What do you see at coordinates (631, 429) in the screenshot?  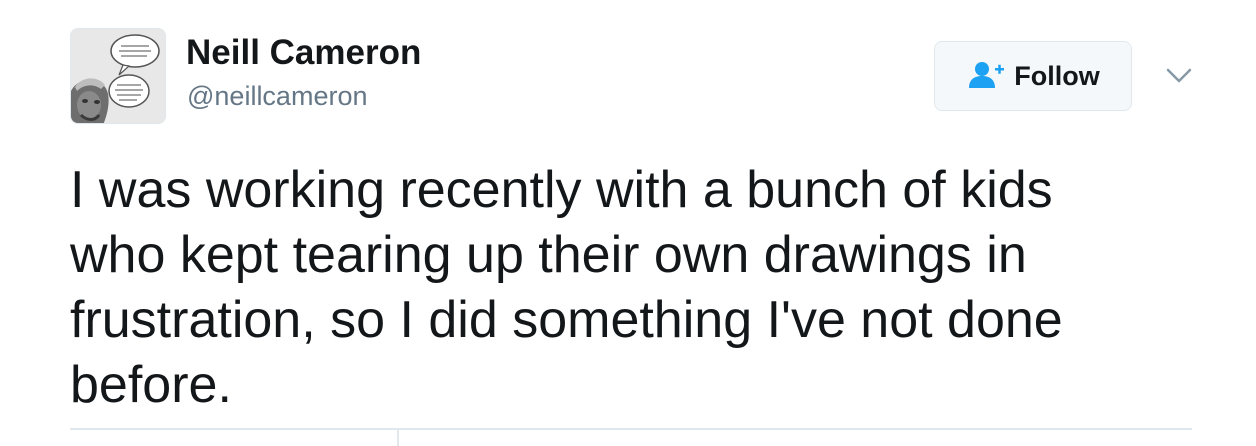 I see `footer-divider` at bounding box center [631, 429].